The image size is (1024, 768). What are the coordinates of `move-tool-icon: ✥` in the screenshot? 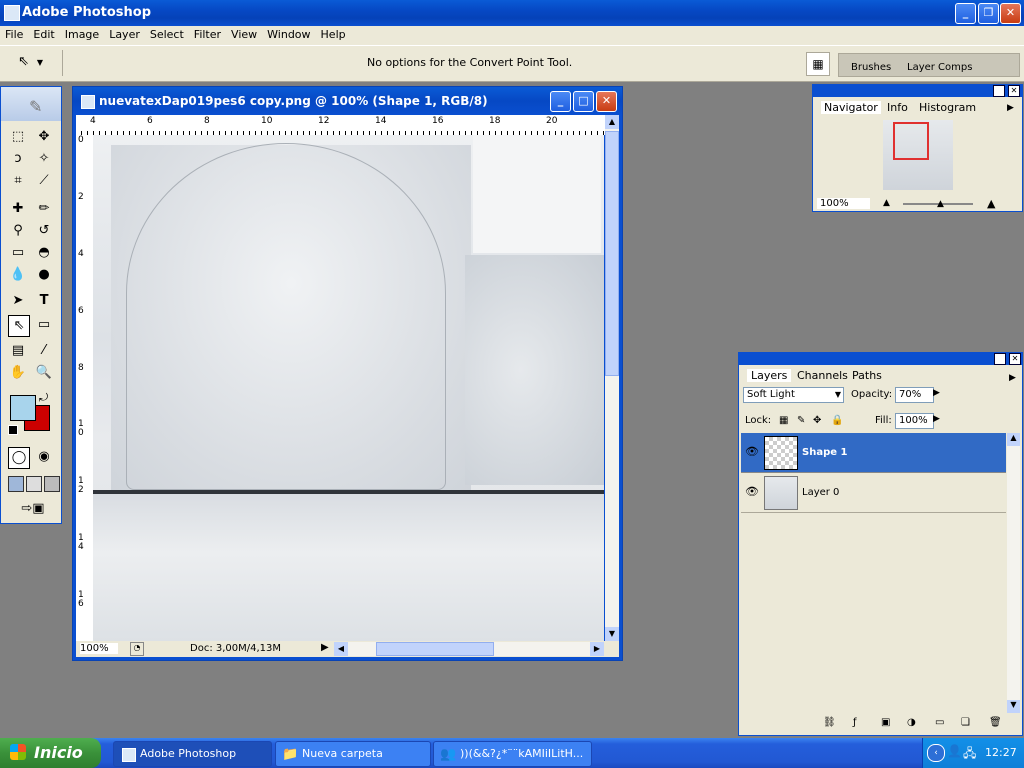 It's located at (44, 137).